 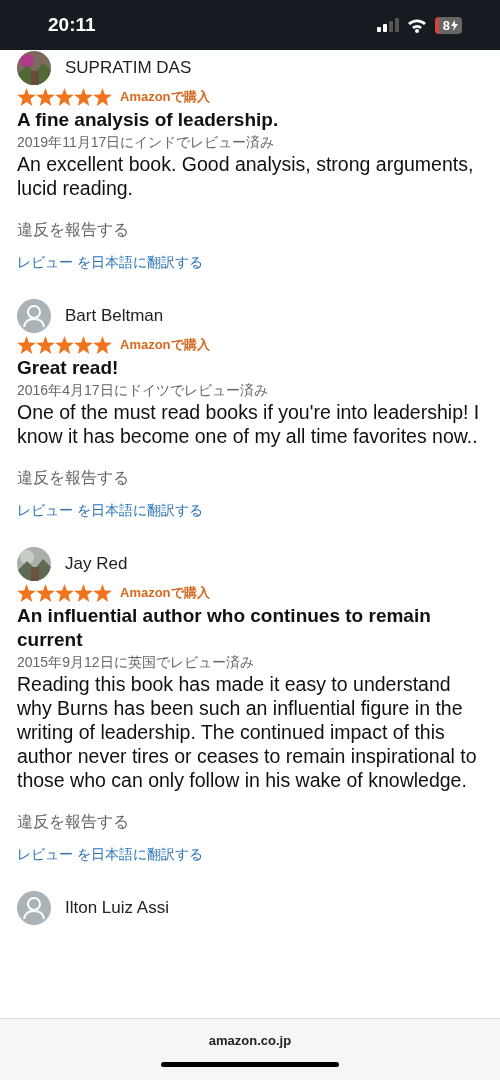 What do you see at coordinates (387, 25) in the screenshot?
I see `signal-icon` at bounding box center [387, 25].